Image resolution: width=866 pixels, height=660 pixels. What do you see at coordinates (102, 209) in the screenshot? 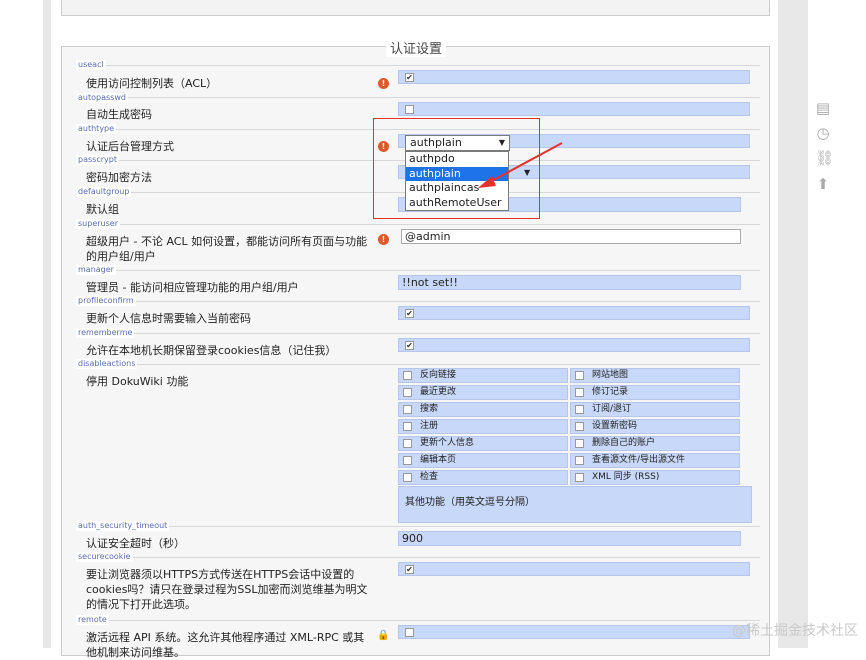
I see `setting-label-defaultgroup: 默认组` at bounding box center [102, 209].